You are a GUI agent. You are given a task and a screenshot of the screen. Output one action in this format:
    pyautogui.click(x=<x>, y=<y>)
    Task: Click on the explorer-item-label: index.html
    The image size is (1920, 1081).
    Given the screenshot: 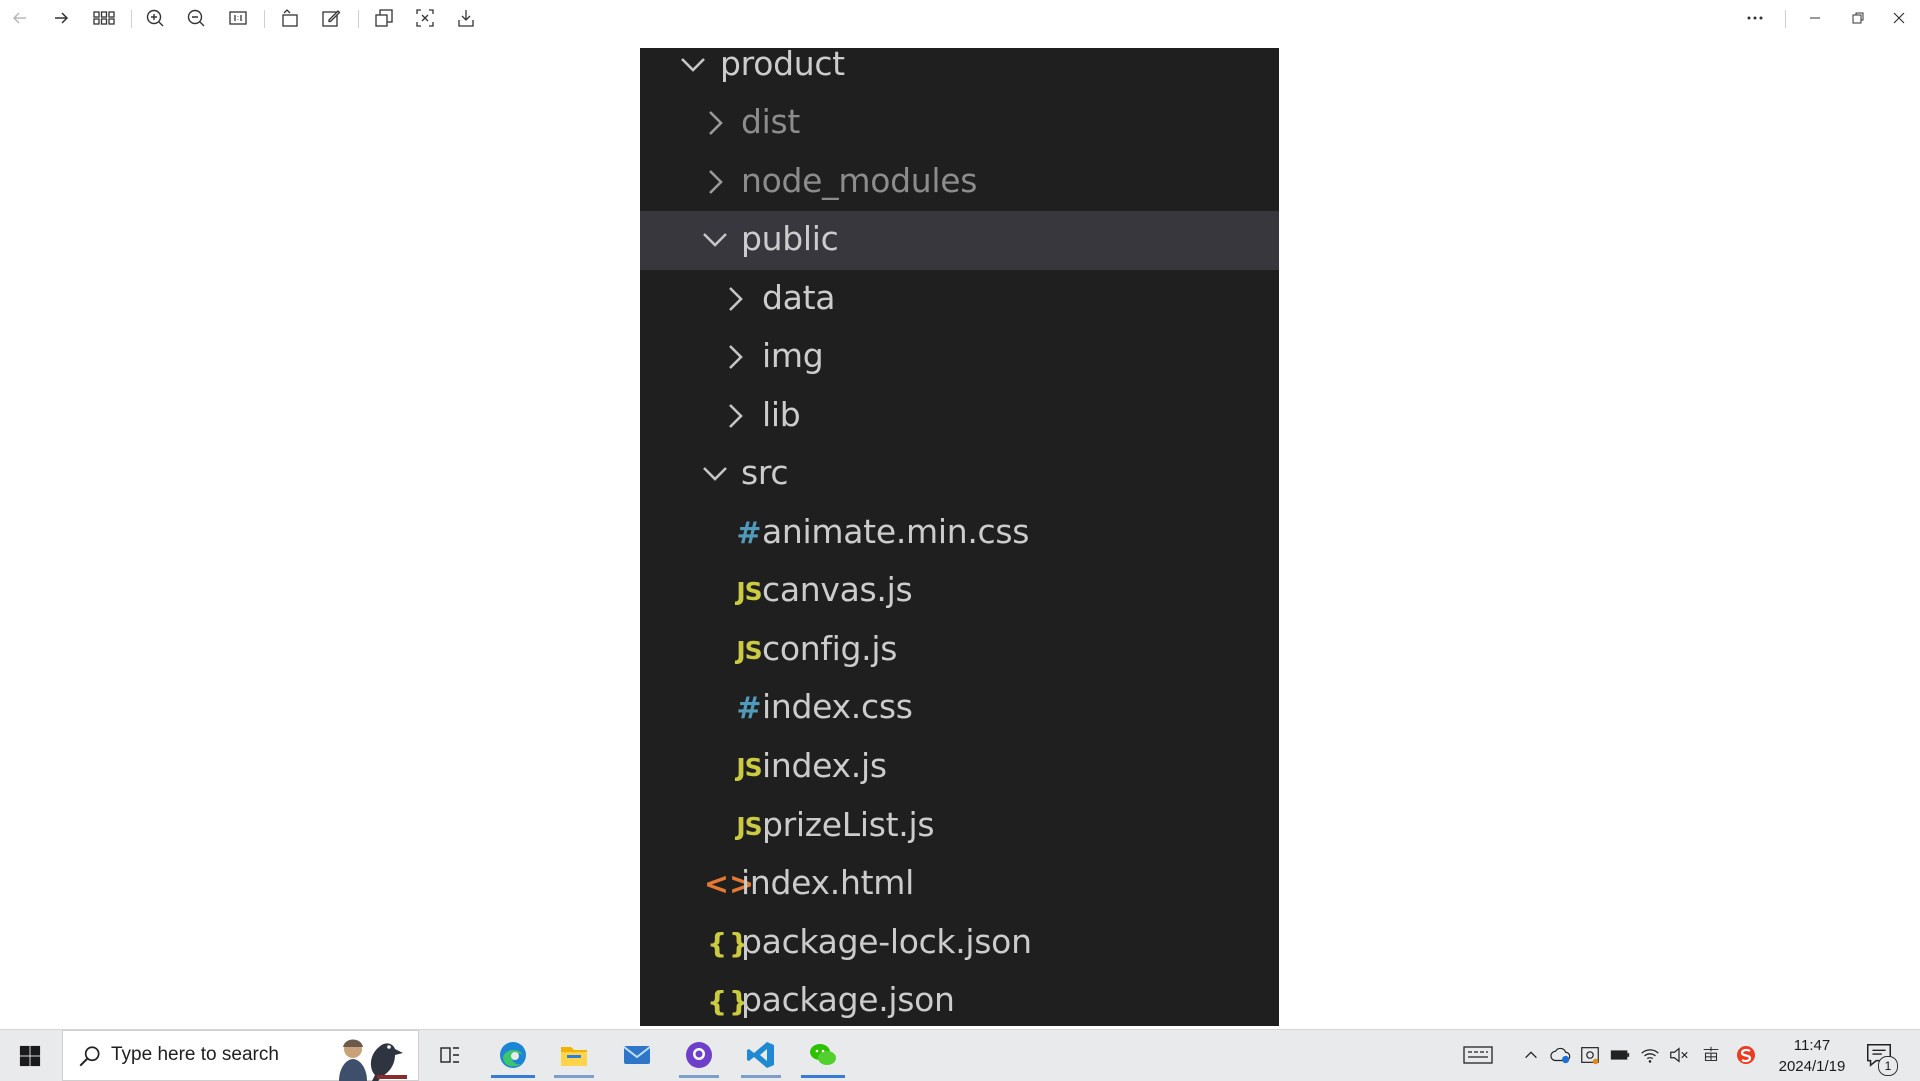 What is the action you would take?
    pyautogui.click(x=827, y=882)
    